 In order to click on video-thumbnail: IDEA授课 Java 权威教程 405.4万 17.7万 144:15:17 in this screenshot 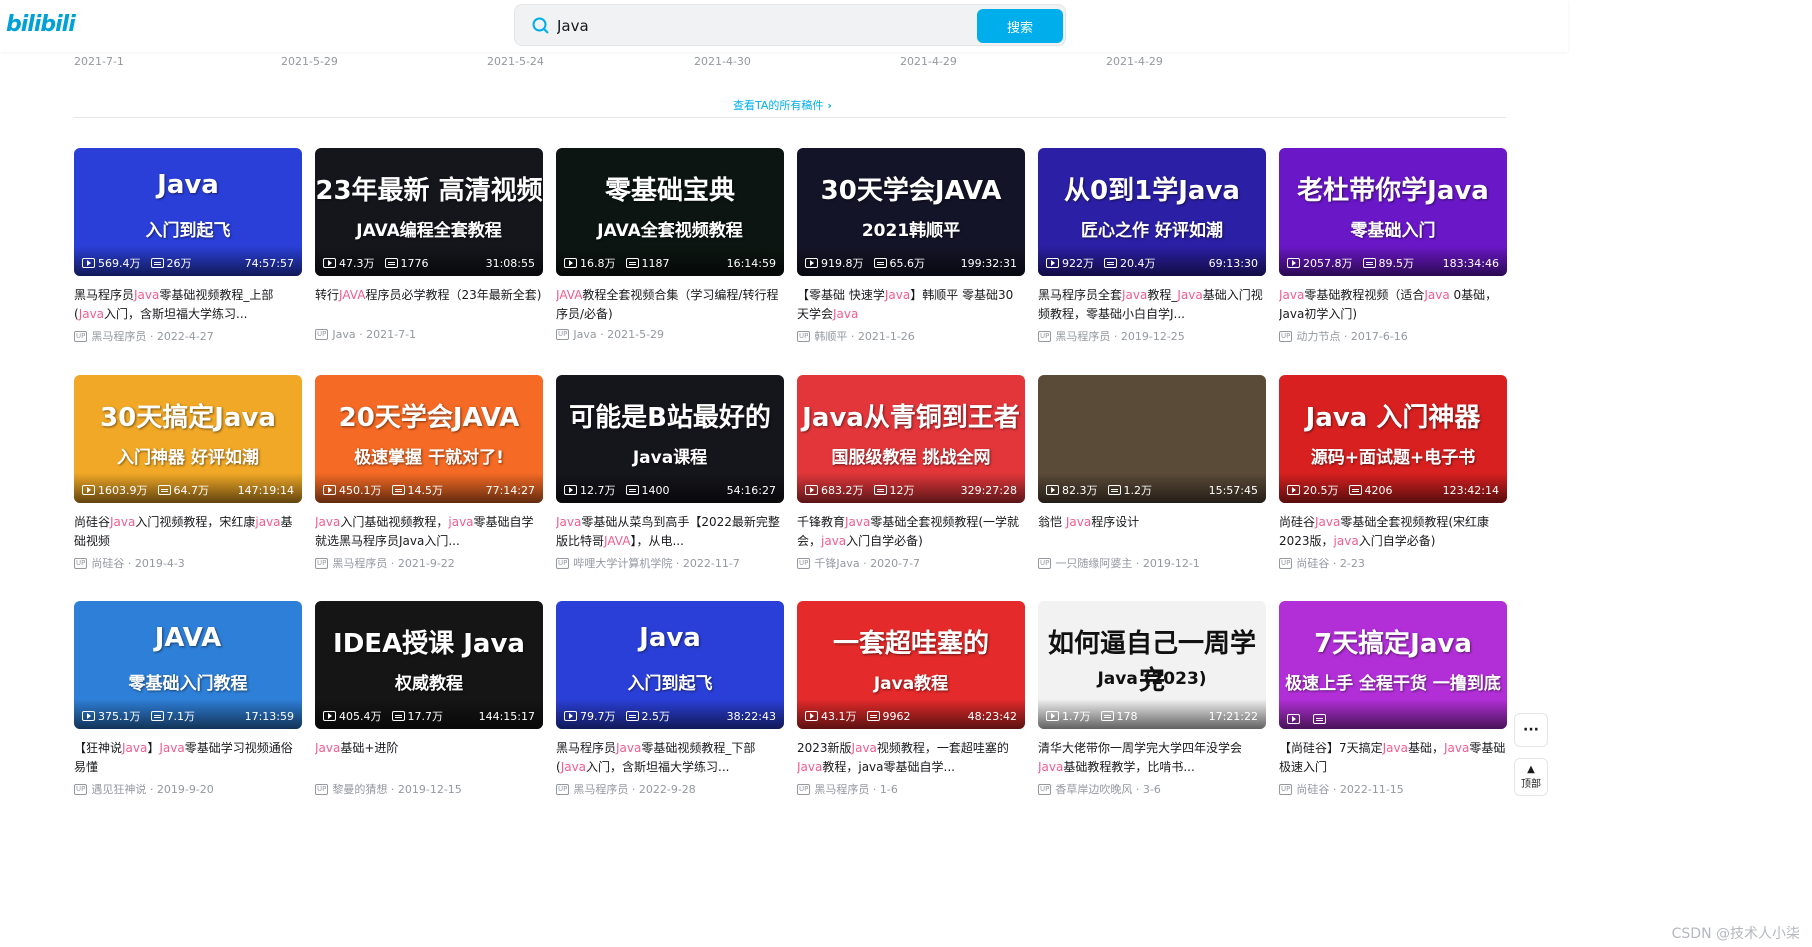, I will do `click(429, 665)`.